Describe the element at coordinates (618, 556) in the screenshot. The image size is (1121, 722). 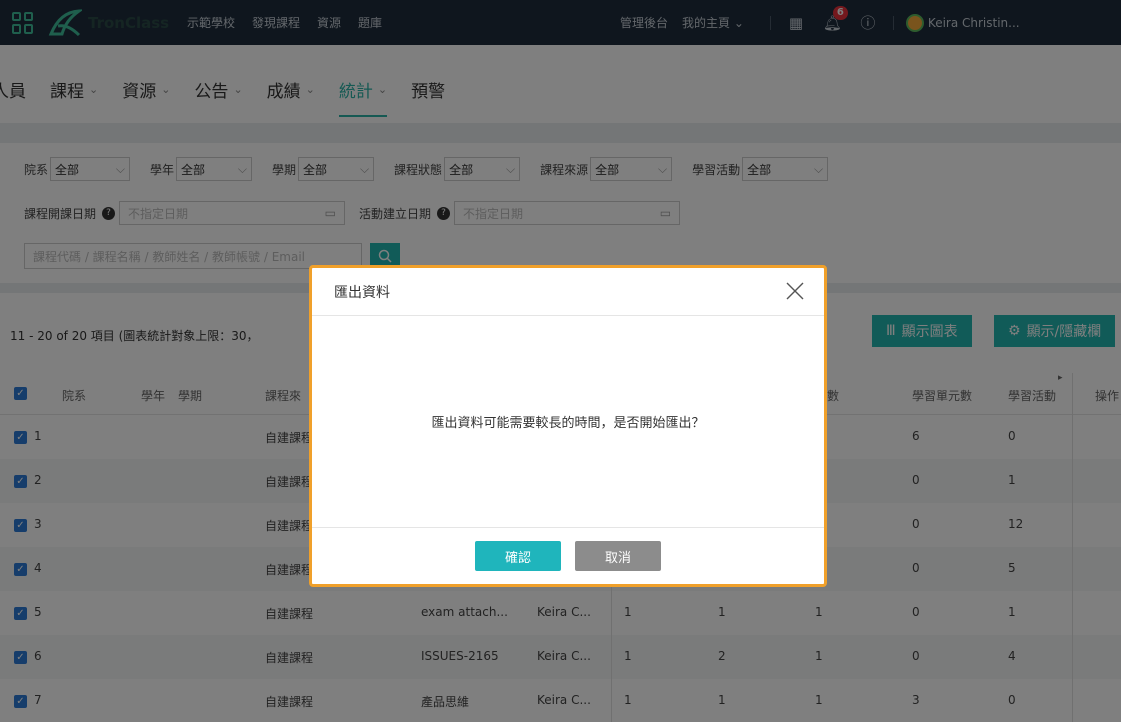
I see `cancel-button: 取消` at that location.